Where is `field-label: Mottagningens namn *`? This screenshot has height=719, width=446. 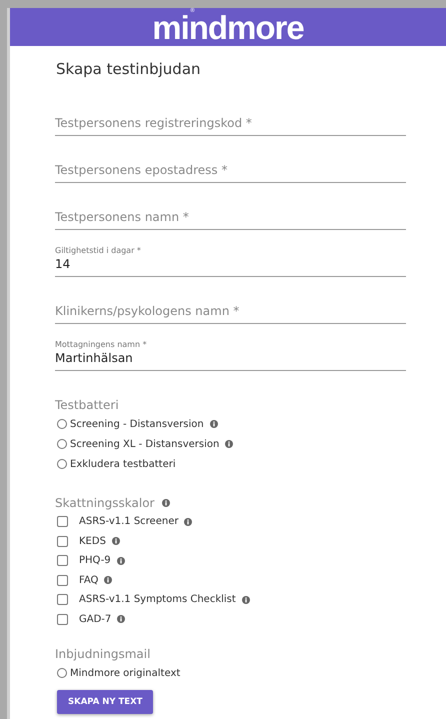 field-label: Mottagningens namn * is located at coordinates (101, 344).